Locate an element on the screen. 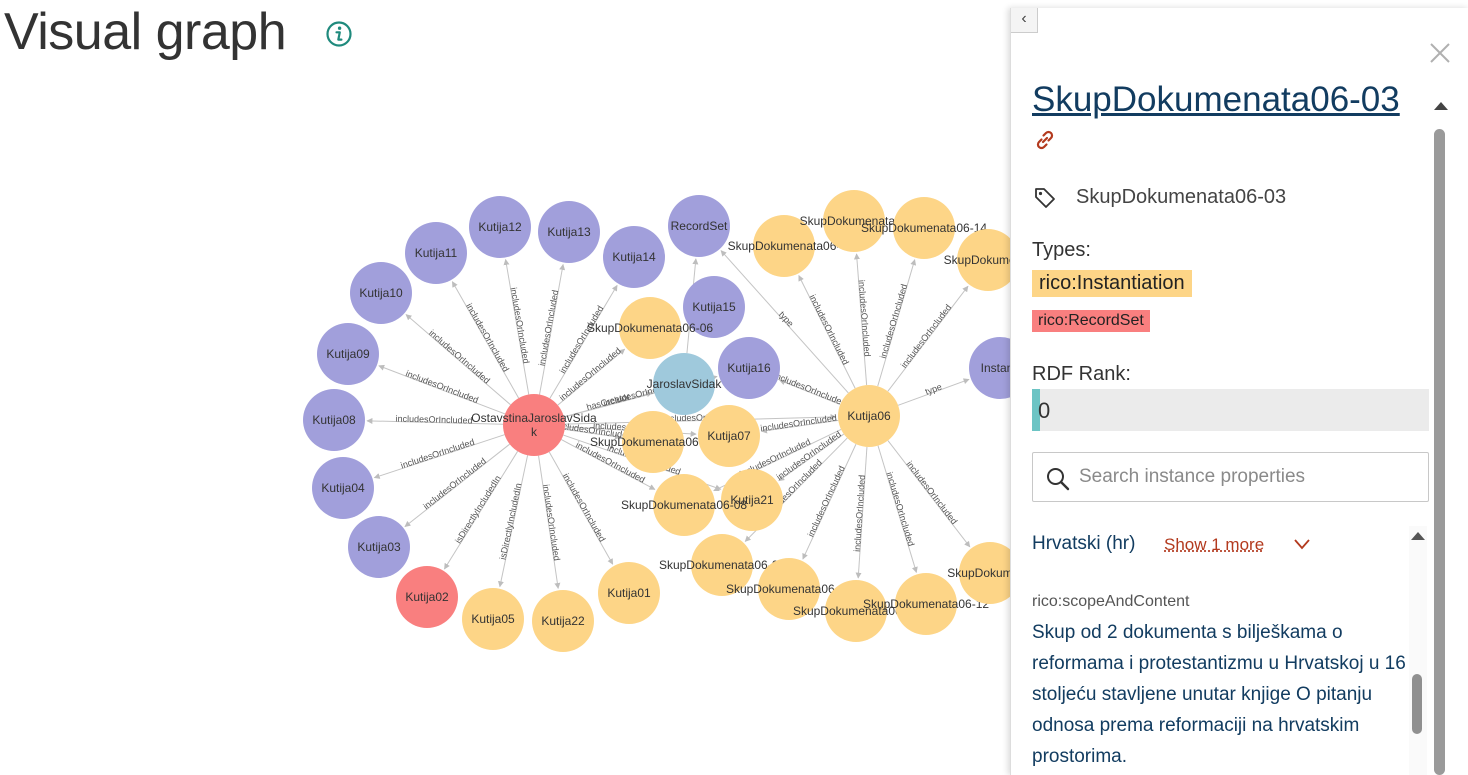 Image resolution: width=1468 pixels, height=775 pixels. search-input is located at coordinates (1249, 477).